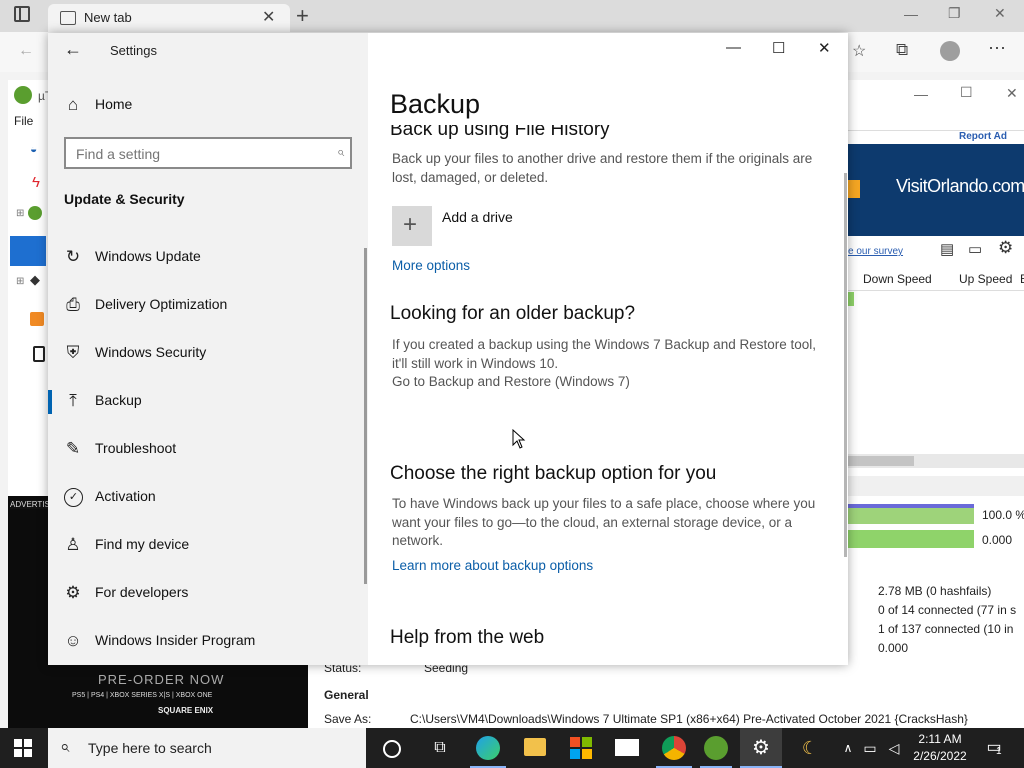 The width and height of the screenshot is (1024, 768). Describe the element at coordinates (23, 121) in the screenshot. I see `menu-file: File` at that location.